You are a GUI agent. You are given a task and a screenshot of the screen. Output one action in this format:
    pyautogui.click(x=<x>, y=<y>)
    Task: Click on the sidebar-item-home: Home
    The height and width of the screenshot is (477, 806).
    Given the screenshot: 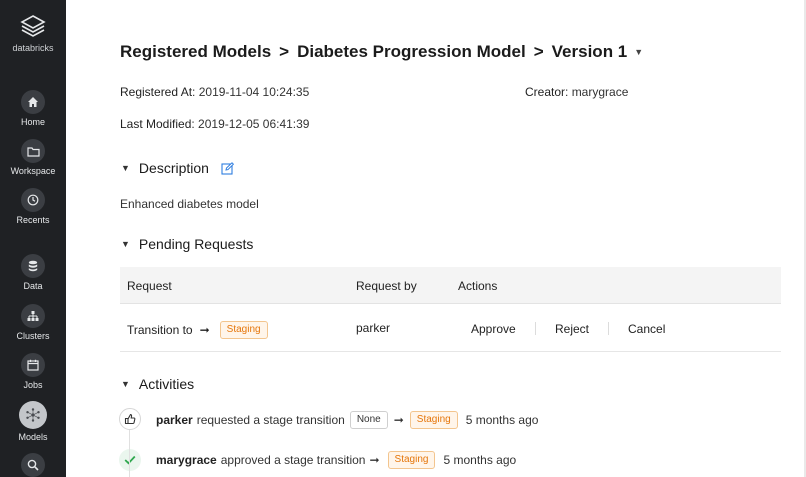 What is the action you would take?
    pyautogui.click(x=33, y=108)
    